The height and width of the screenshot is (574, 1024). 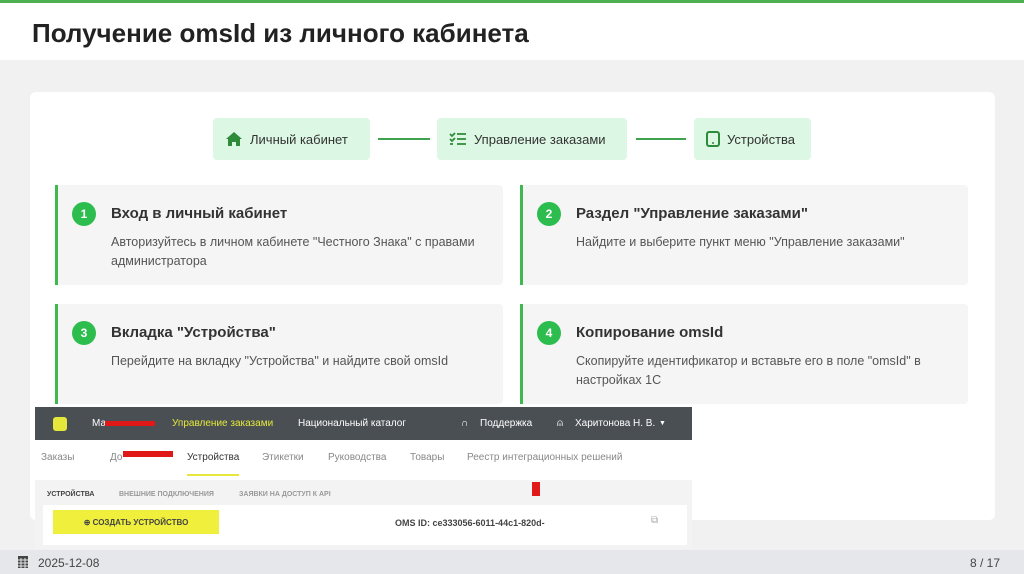 What do you see at coordinates (352, 423) in the screenshot?
I see `nav-item: Национальный каталог` at bounding box center [352, 423].